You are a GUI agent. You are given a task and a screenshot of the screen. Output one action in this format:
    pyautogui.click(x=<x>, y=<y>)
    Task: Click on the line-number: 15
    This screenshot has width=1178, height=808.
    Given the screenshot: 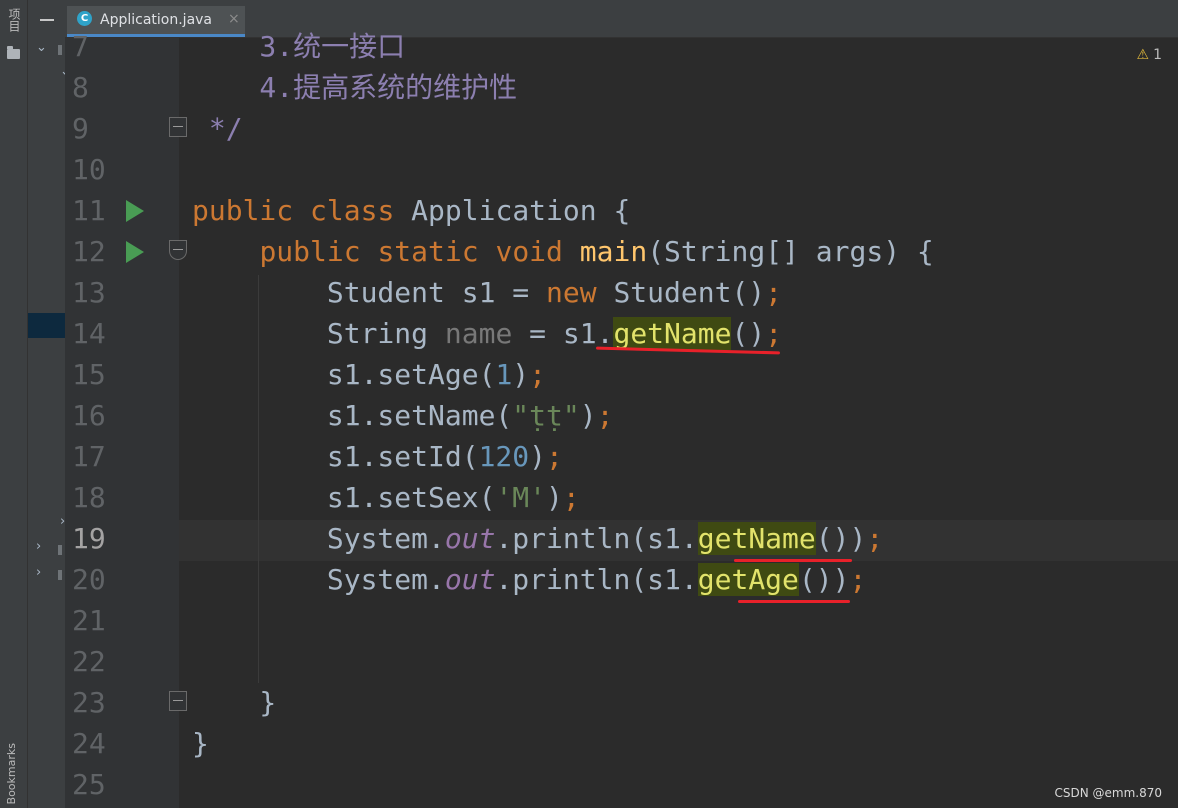 What is the action you would take?
    pyautogui.click(x=92, y=374)
    